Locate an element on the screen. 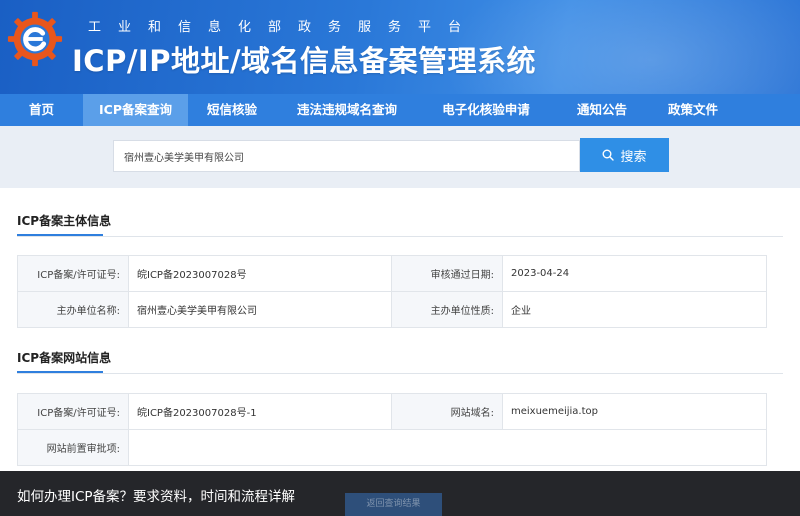 This screenshot has width=800, height=516. table-row: 网站前置审批项: is located at coordinates (392, 447).